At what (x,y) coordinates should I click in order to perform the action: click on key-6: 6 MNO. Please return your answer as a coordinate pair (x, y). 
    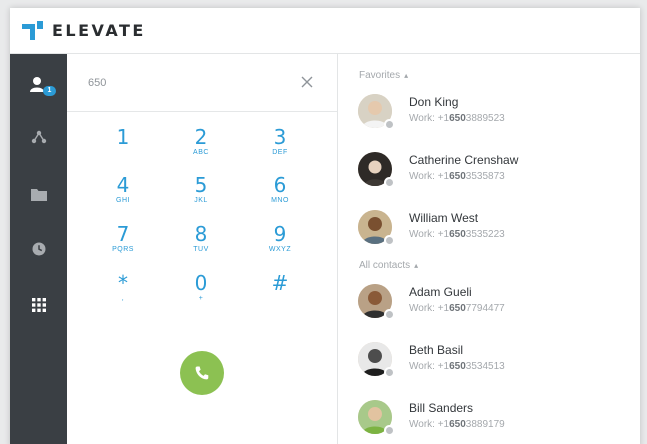
    Looking at the image, I should click on (280, 196).